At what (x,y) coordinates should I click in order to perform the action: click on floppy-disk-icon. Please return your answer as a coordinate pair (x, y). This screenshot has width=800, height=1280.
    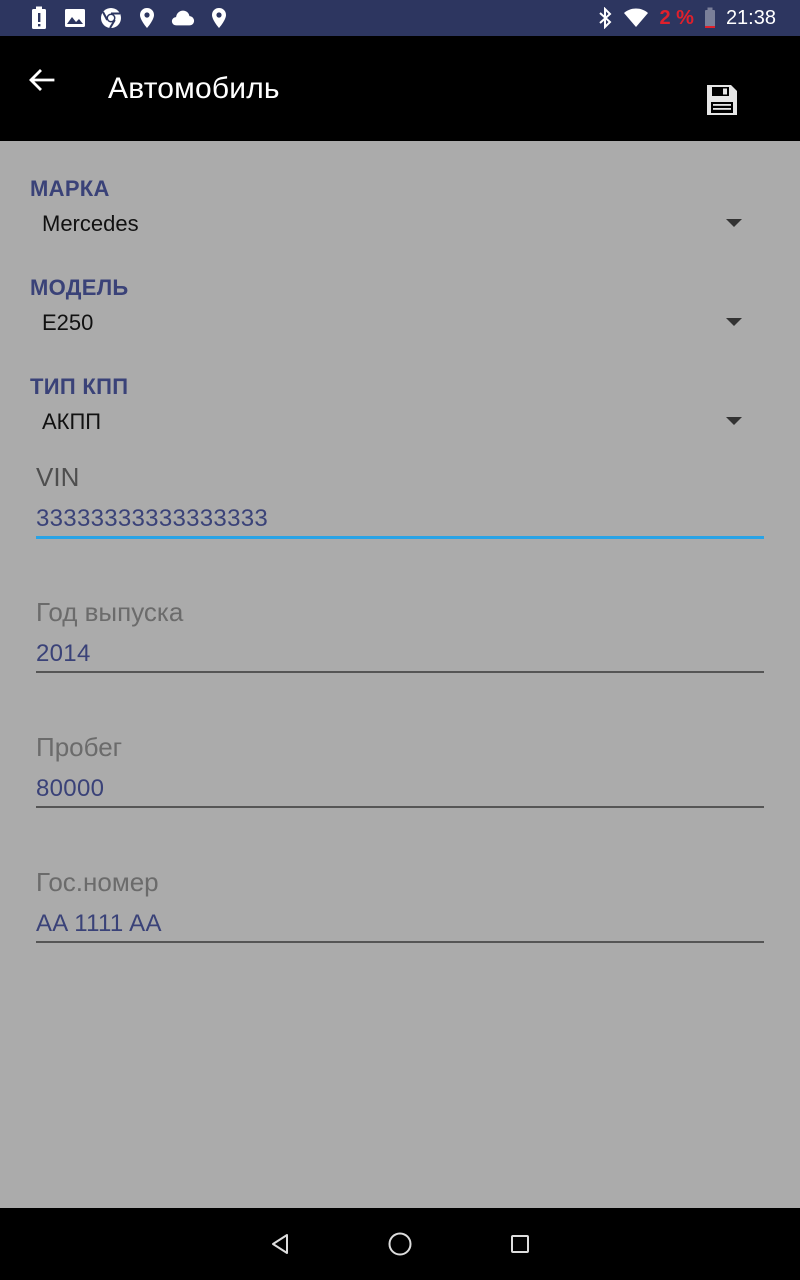
    Looking at the image, I should click on (722, 100).